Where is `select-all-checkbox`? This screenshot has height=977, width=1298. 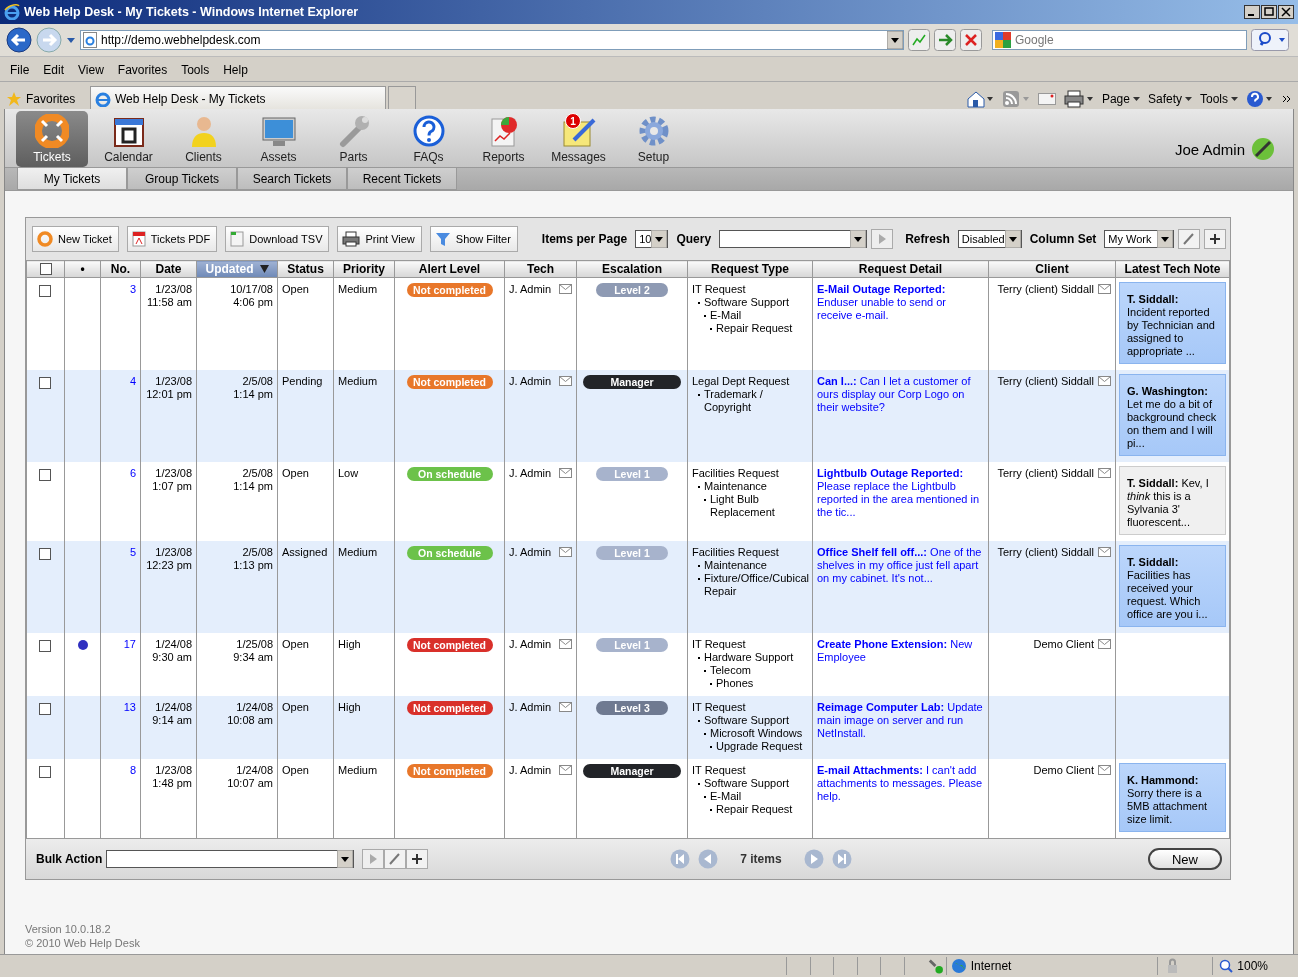
select-all-checkbox is located at coordinates (45, 269).